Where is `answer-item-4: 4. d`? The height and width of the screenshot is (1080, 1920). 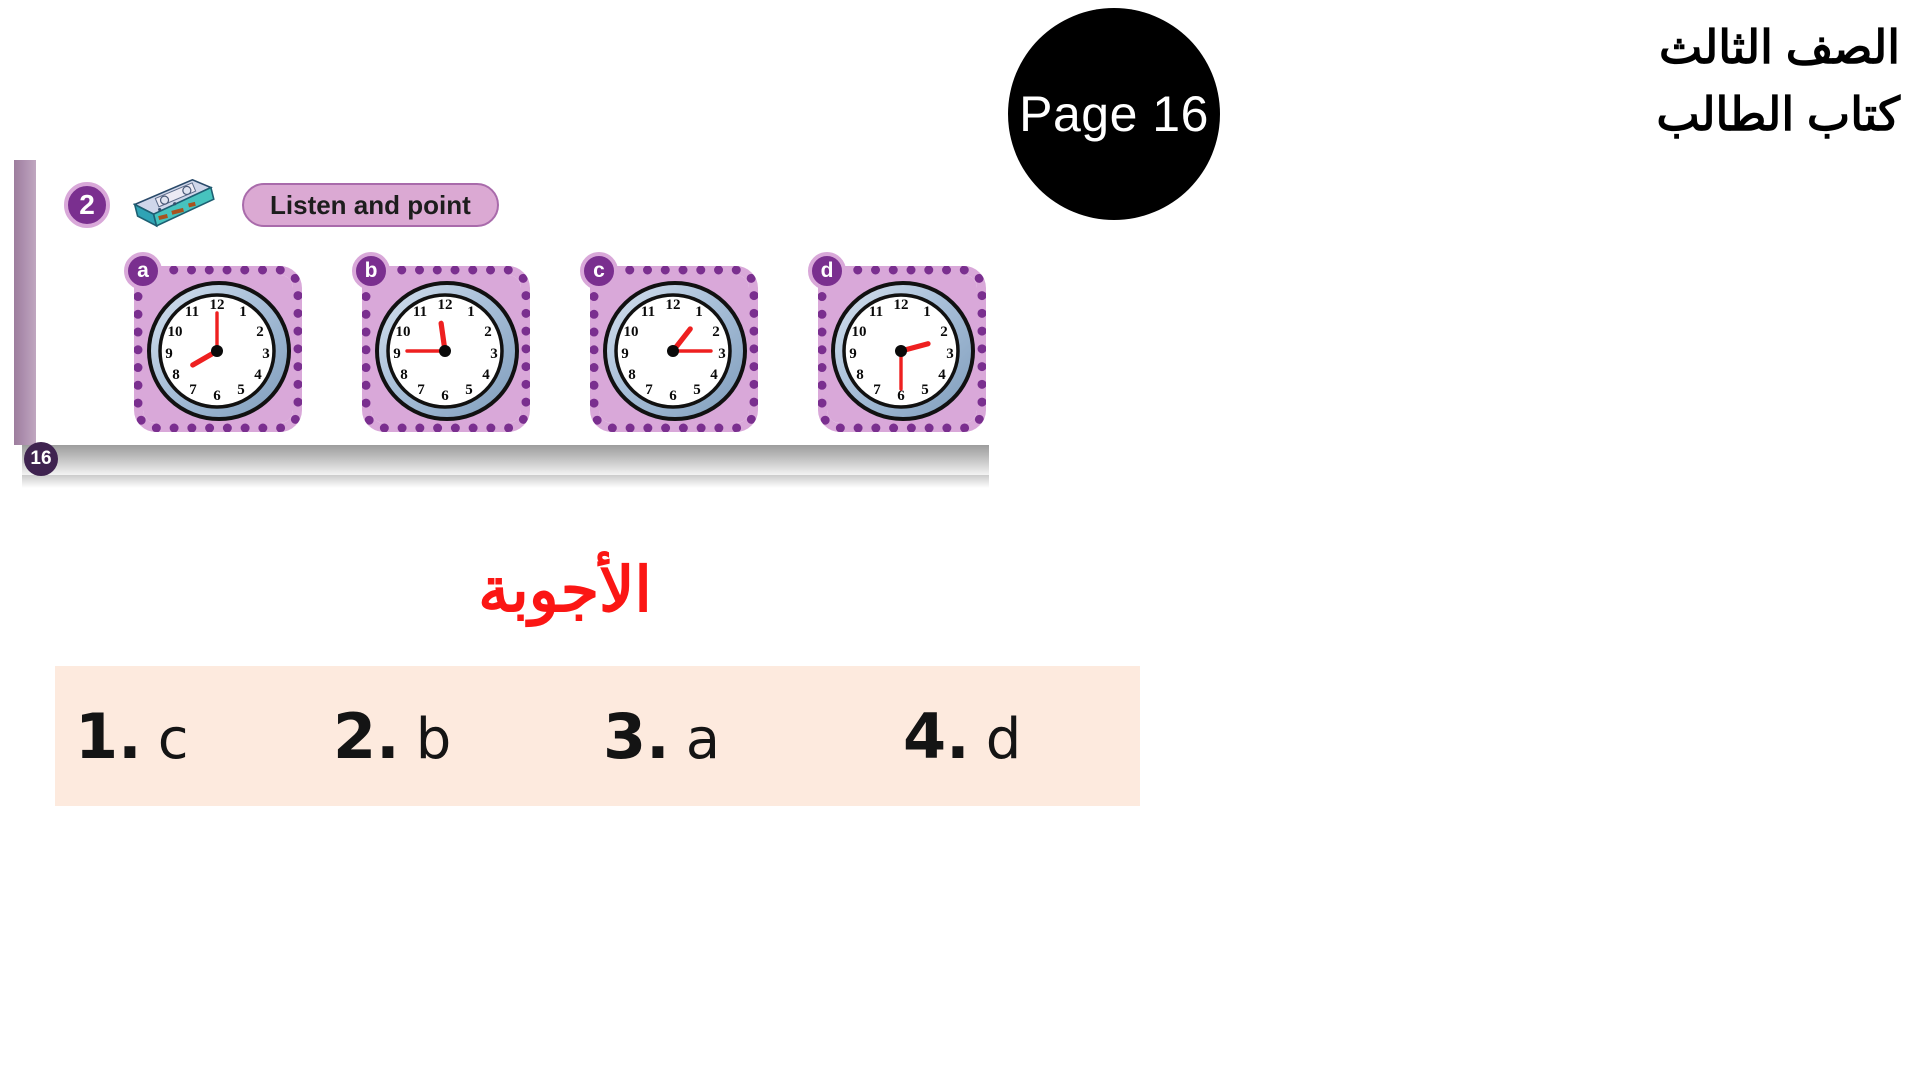 answer-item-4: 4. d is located at coordinates (962, 736).